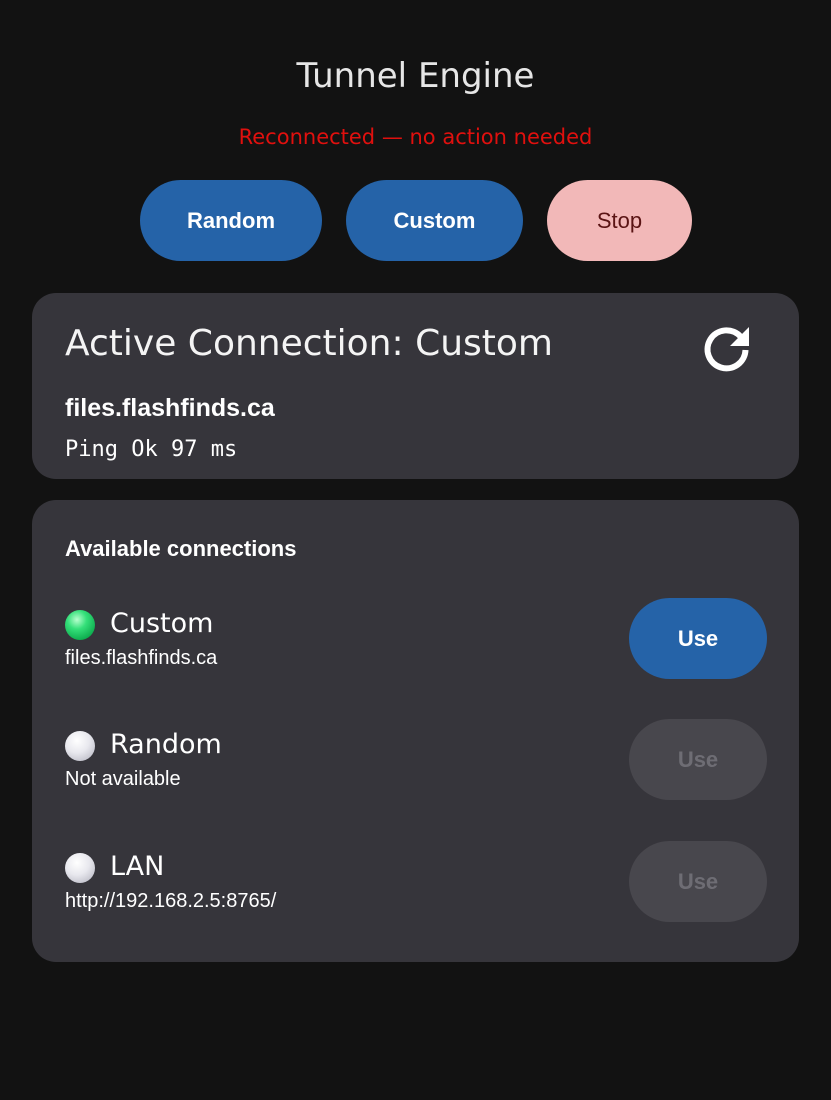 This screenshot has height=1100, width=831. I want to click on connection-detail: files.flashfinds.ca, so click(141, 658).